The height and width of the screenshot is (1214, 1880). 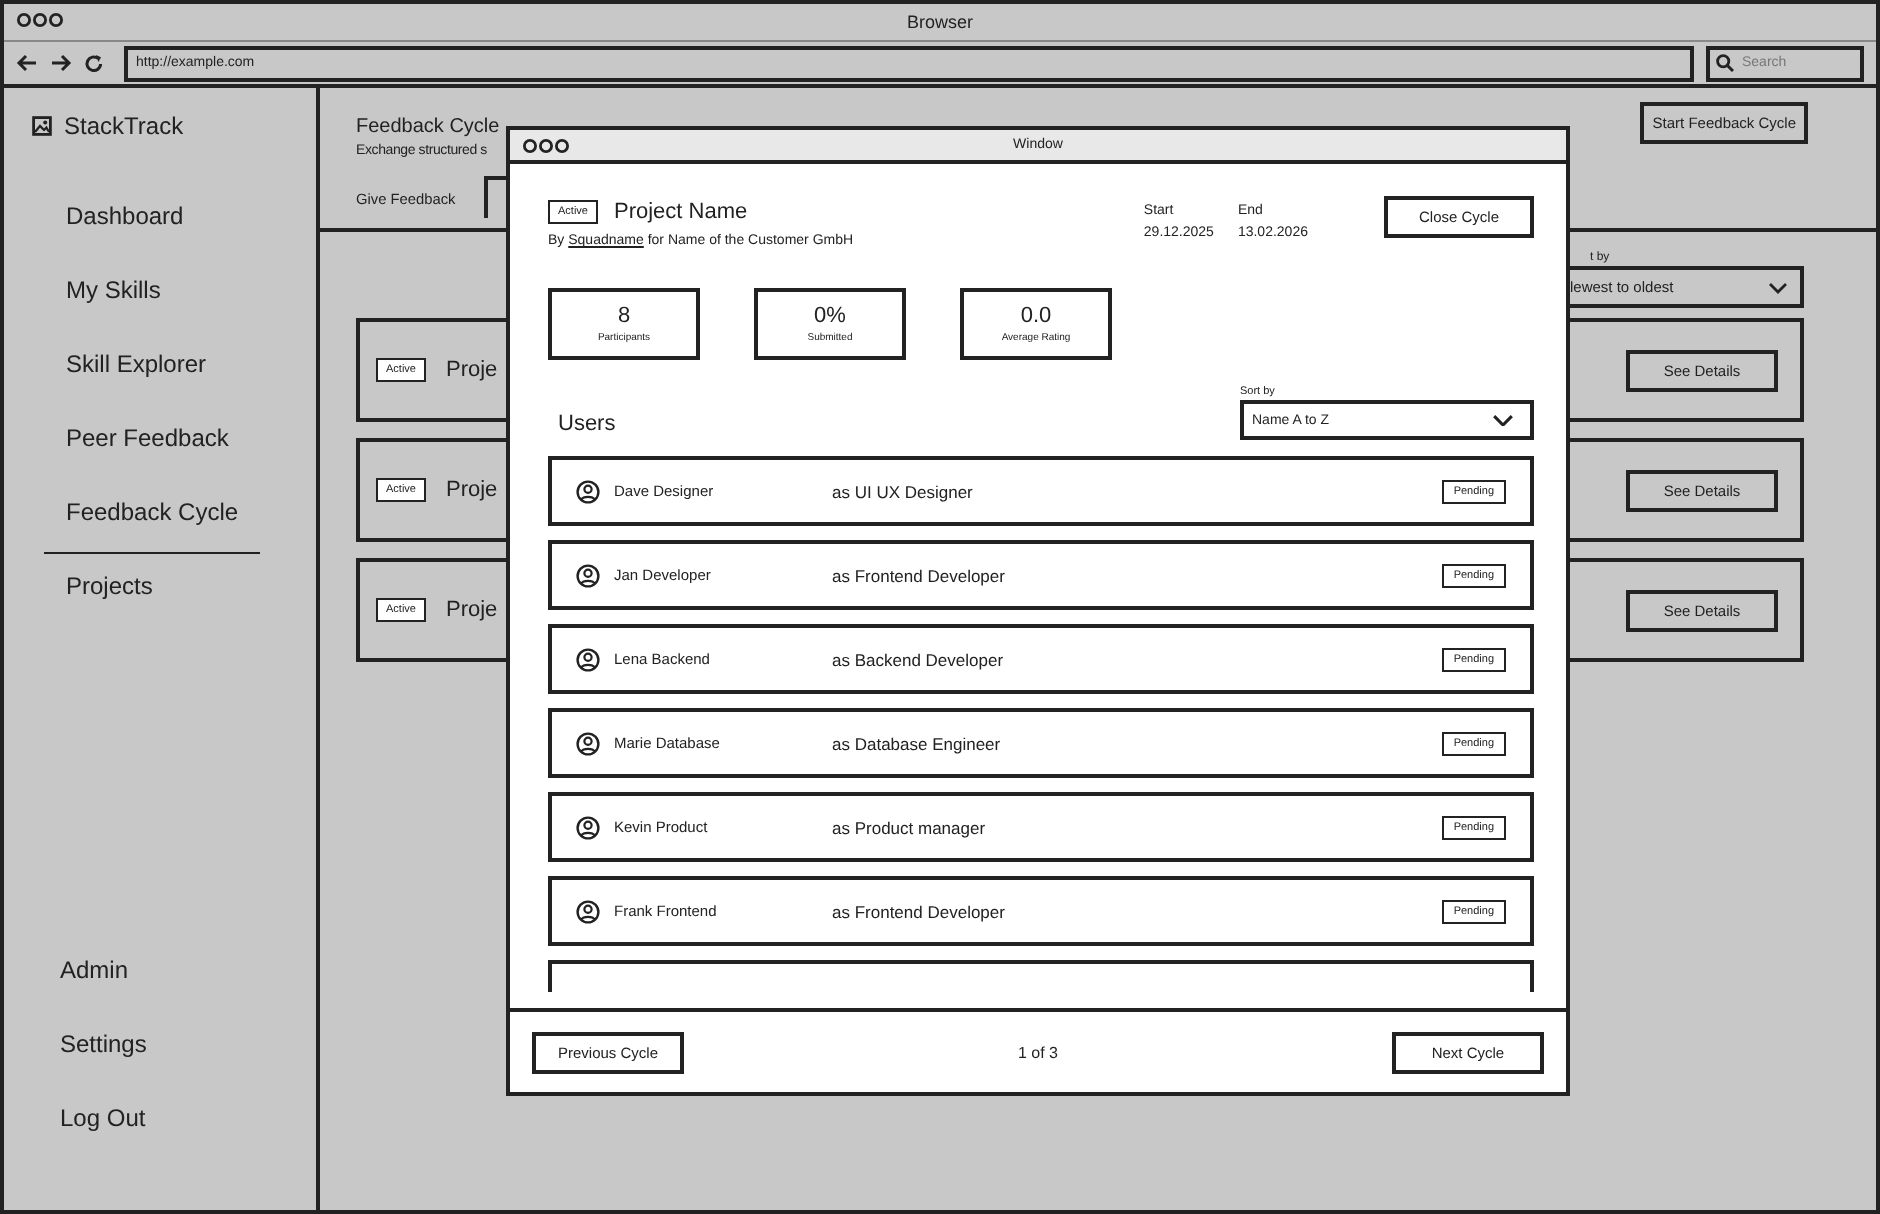 I want to click on image-icon, so click(x=42, y=126).